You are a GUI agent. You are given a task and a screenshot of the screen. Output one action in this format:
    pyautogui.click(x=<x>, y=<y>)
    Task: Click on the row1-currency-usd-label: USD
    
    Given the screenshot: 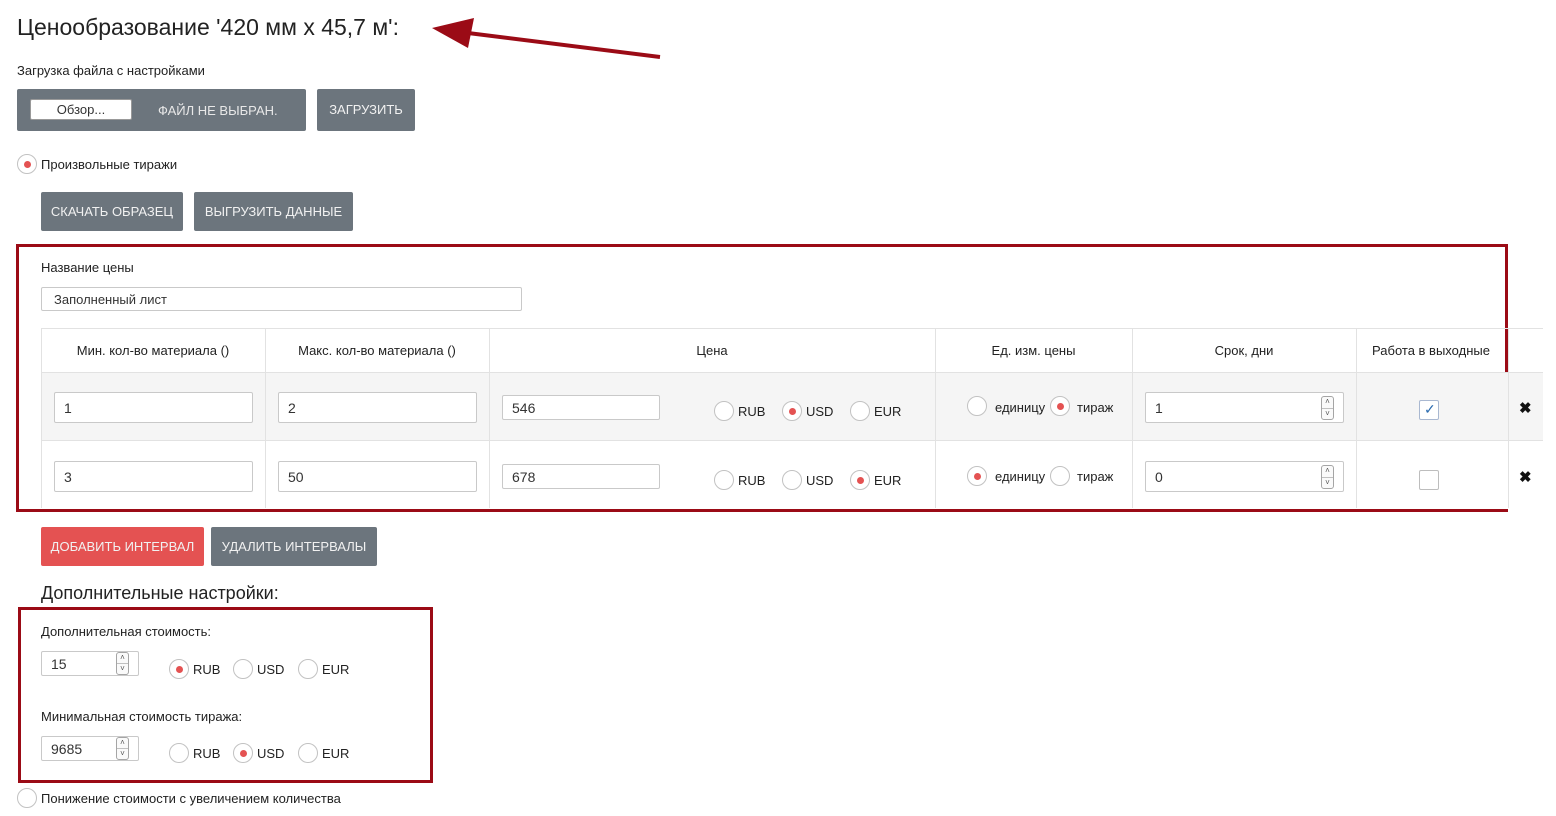 What is the action you would take?
    pyautogui.click(x=820, y=411)
    